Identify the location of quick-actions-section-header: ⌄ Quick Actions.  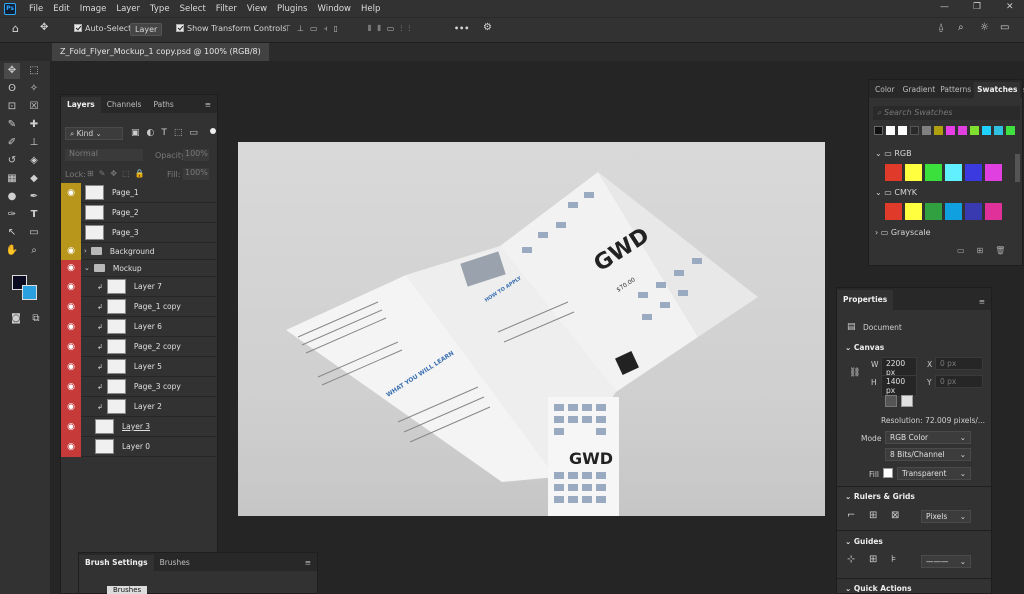
(878, 588).